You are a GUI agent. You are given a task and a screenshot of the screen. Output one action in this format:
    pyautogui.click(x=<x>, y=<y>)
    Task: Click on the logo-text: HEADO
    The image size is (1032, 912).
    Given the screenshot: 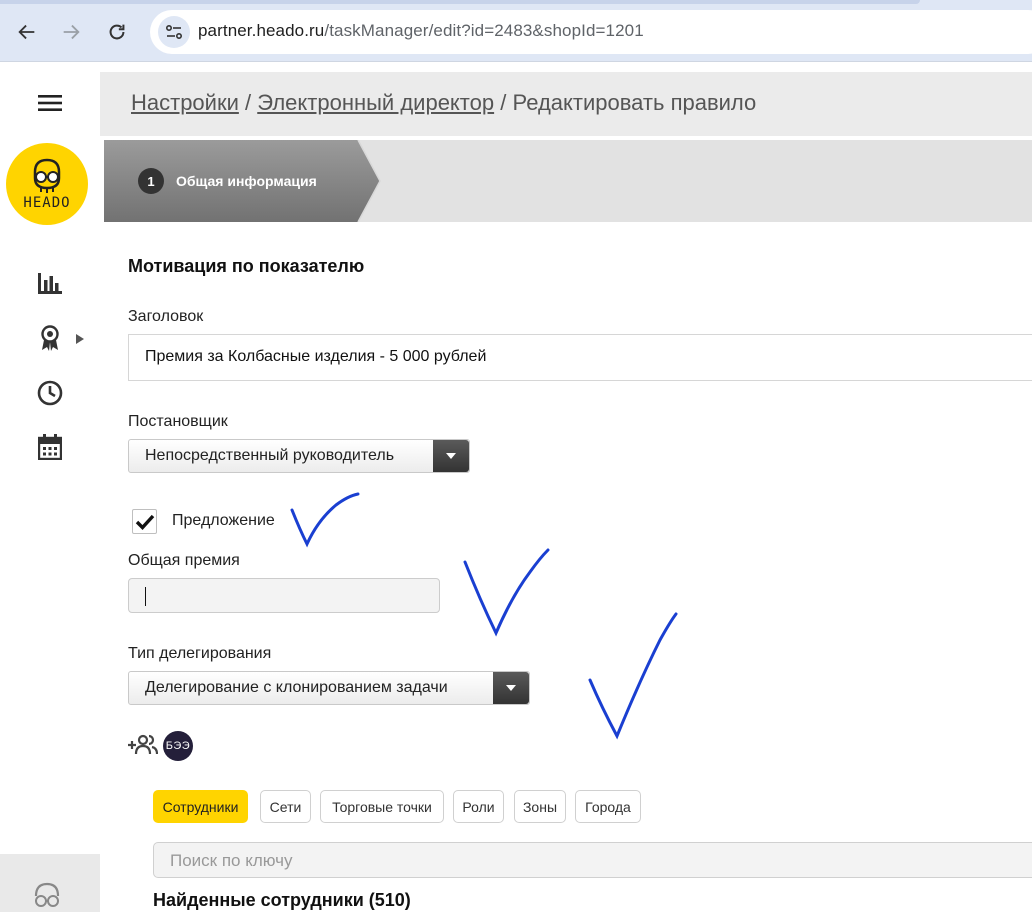 What is the action you would take?
    pyautogui.click(x=47, y=202)
    